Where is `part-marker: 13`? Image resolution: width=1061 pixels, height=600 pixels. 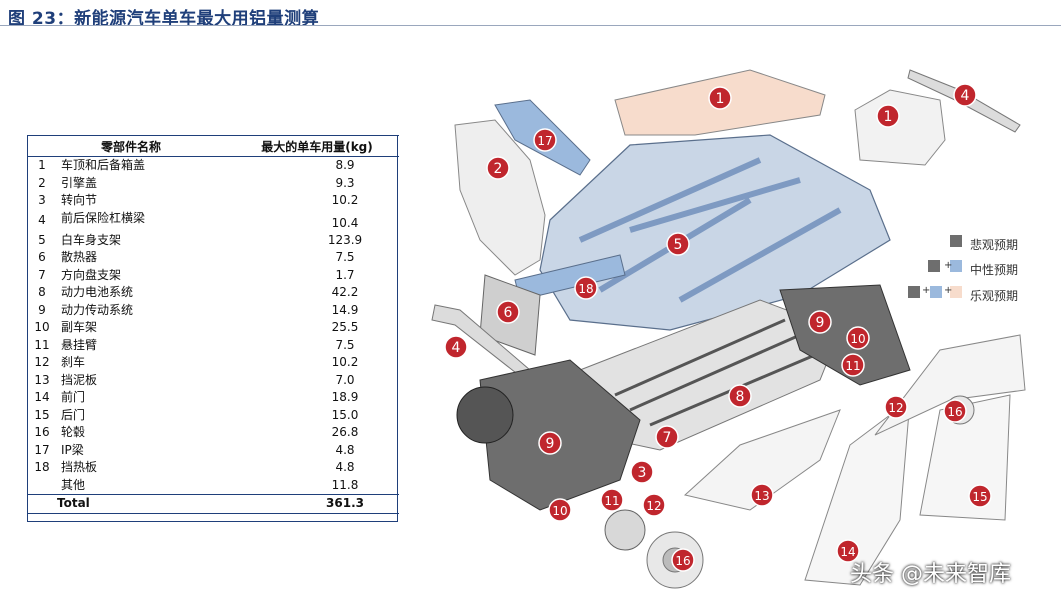 part-marker: 13 is located at coordinates (762, 495).